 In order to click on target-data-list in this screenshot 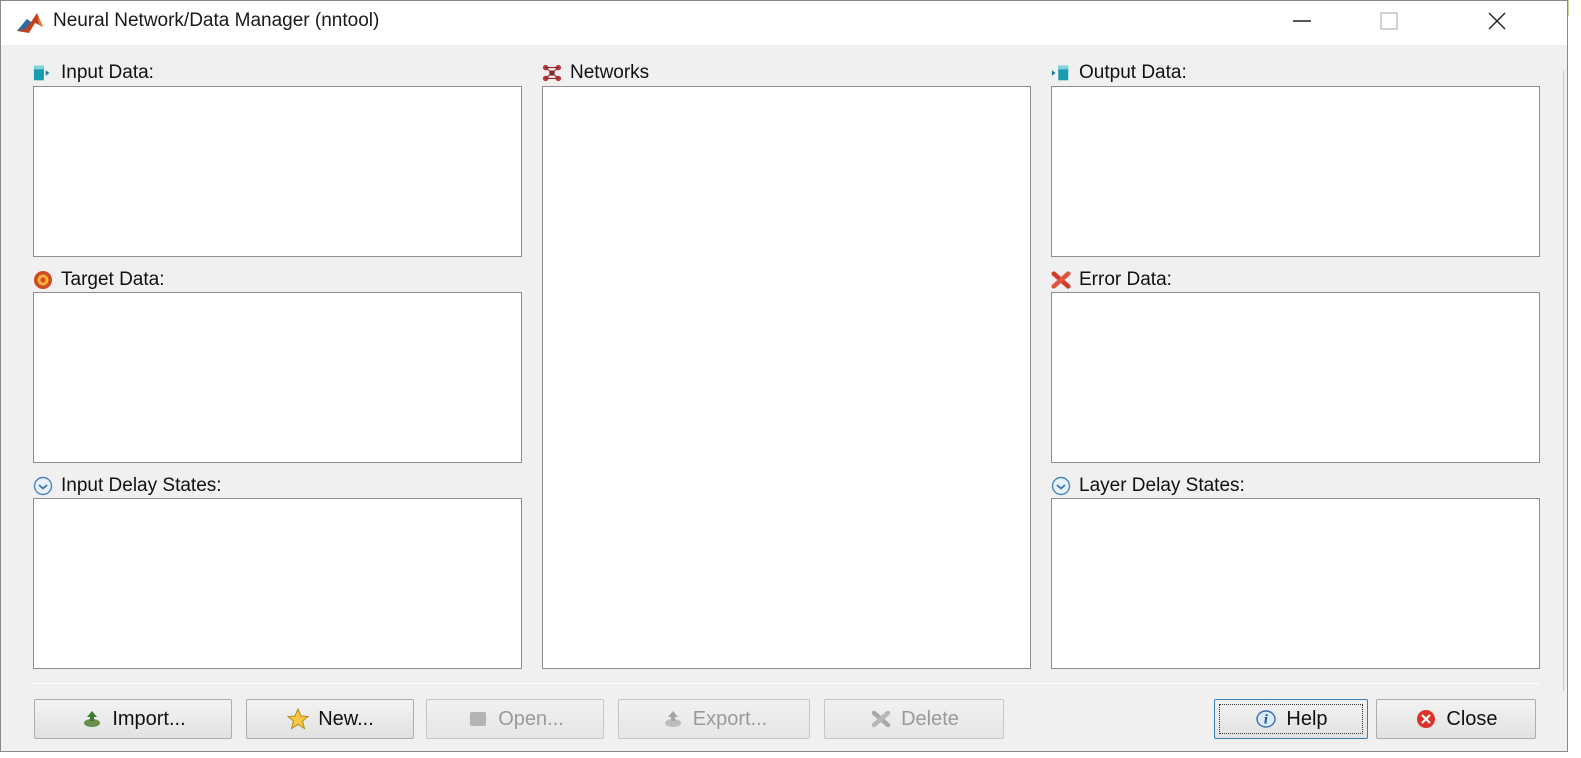, I will do `click(277, 377)`.